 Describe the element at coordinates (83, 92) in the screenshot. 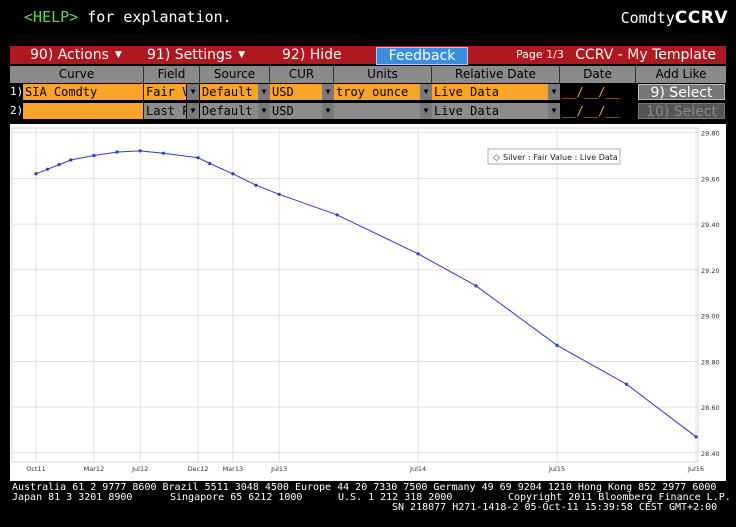

I see `curve-input: SIA Comdty` at that location.